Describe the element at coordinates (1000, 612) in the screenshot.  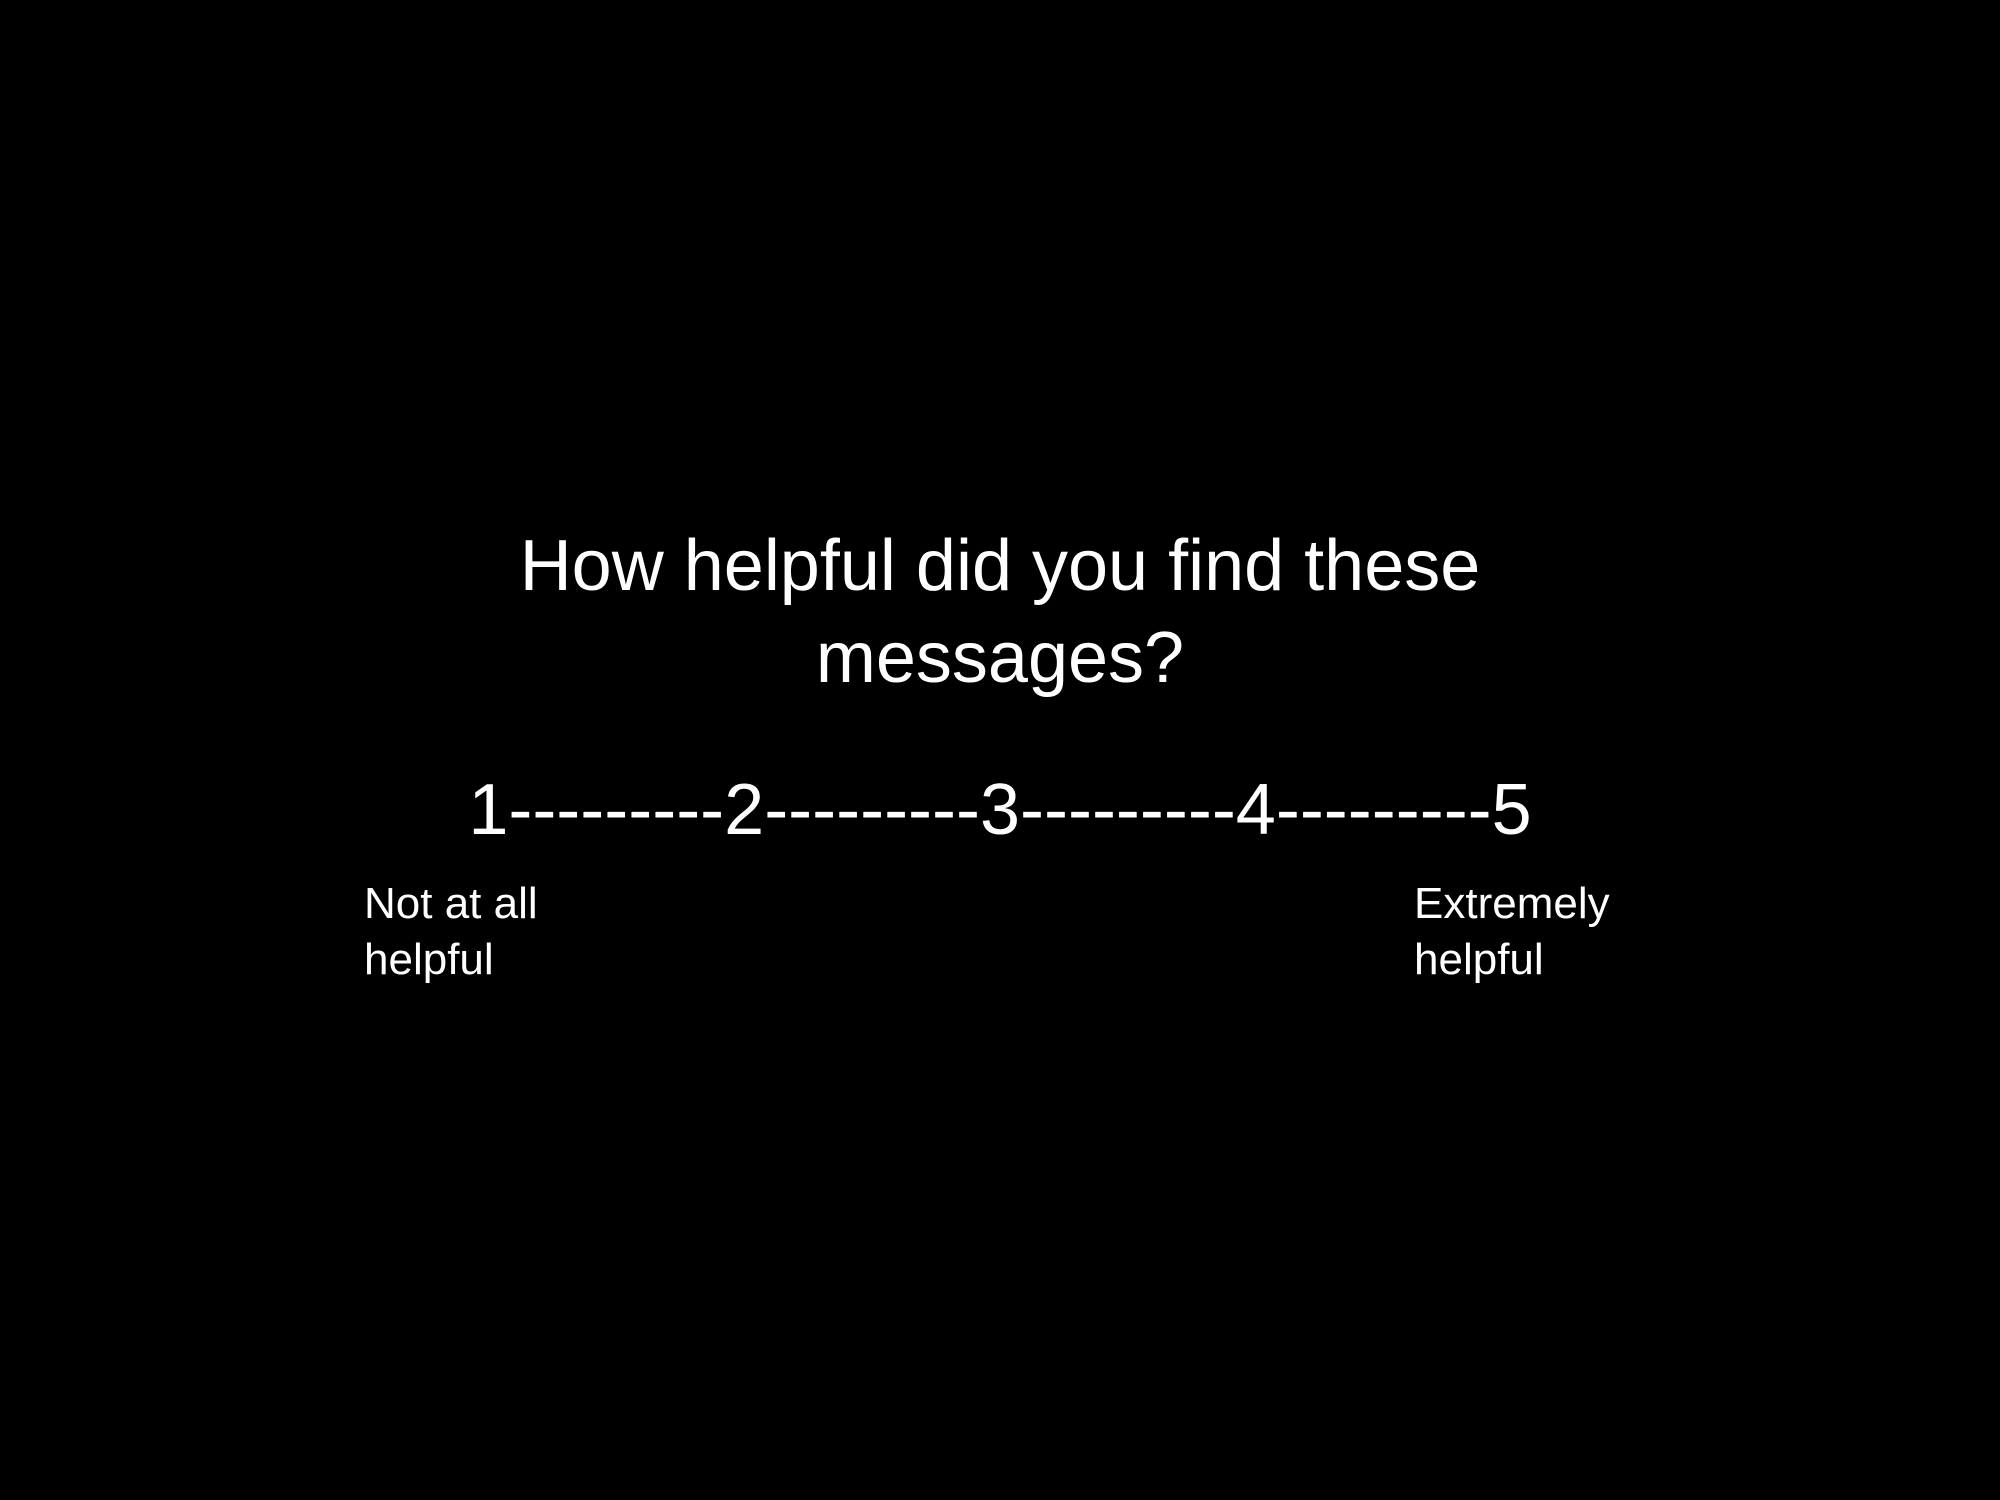
I see `question-text: How helpful did you find these messages?` at that location.